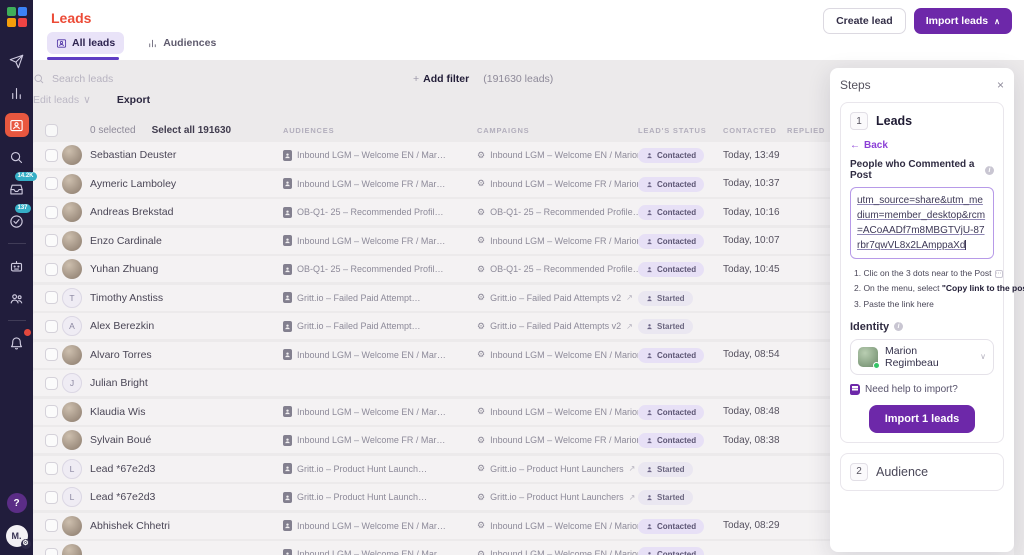  Describe the element at coordinates (16, 125) in the screenshot. I see `leads-icon` at that location.